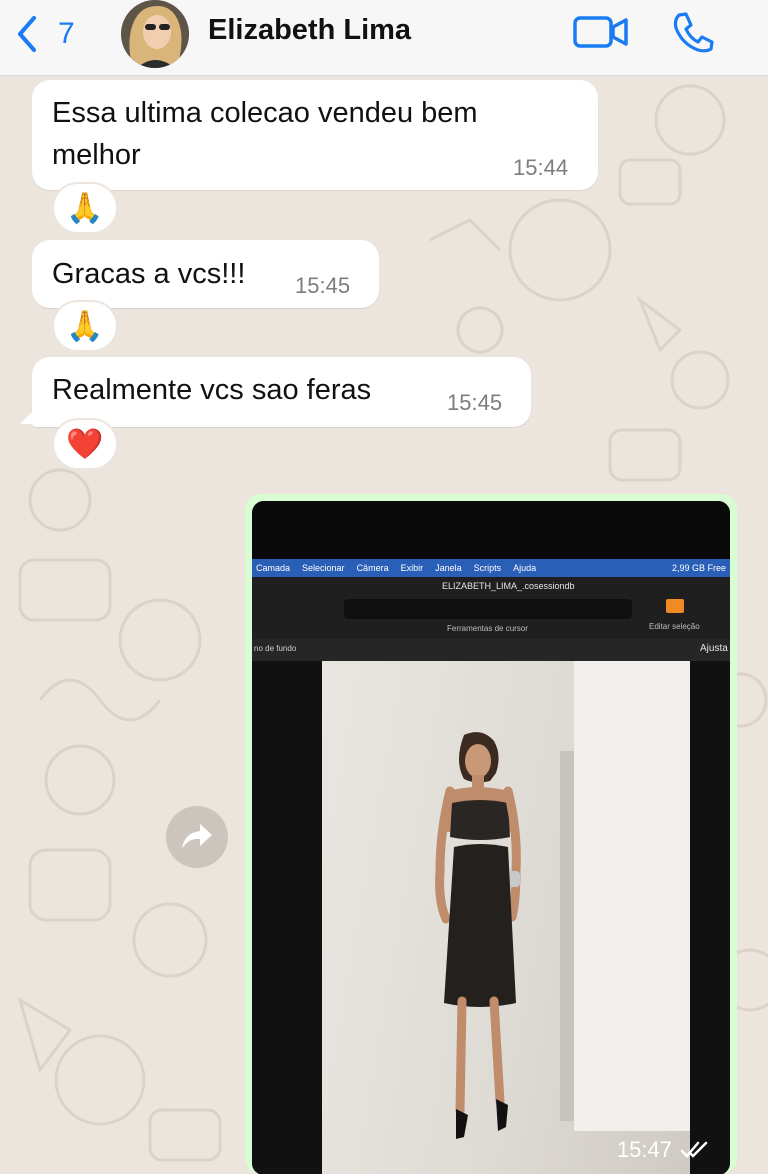 The image size is (768, 1174). I want to click on message-time: 15:47, so click(644, 1149).